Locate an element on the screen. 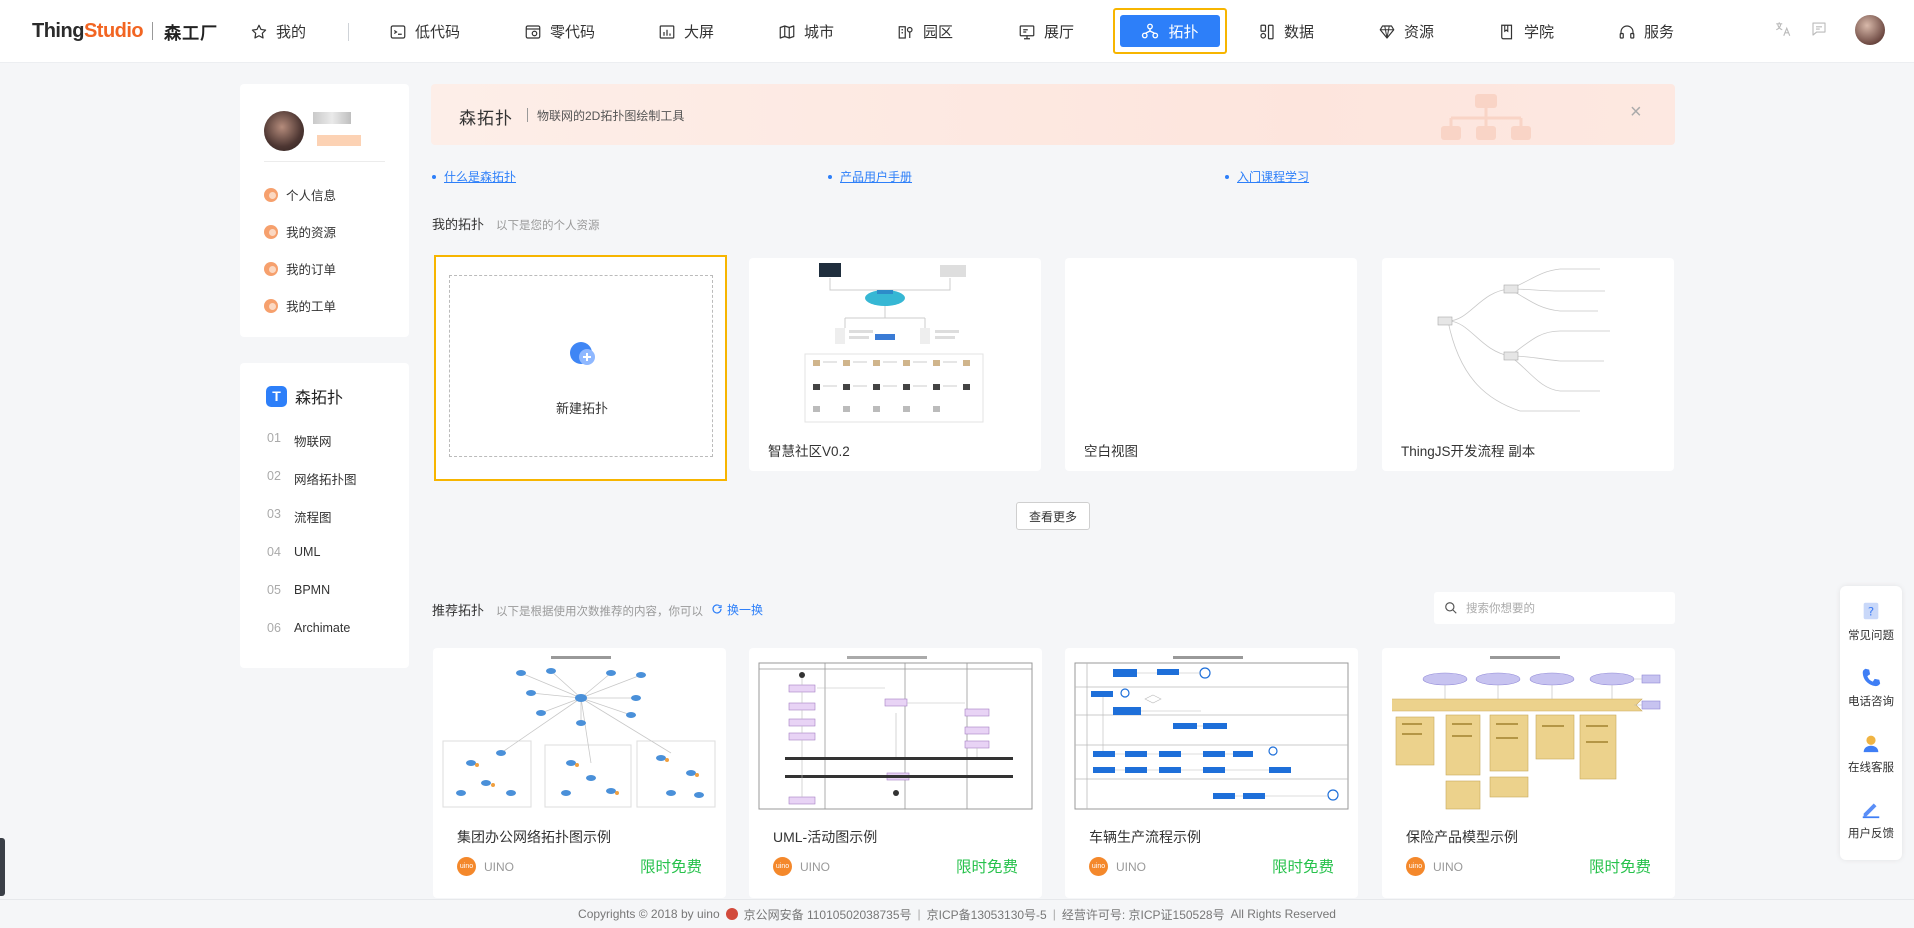 Image resolution: width=1914 pixels, height=928 pixels. rec-name: 集团办公网络拓扑图示例 is located at coordinates (534, 837).